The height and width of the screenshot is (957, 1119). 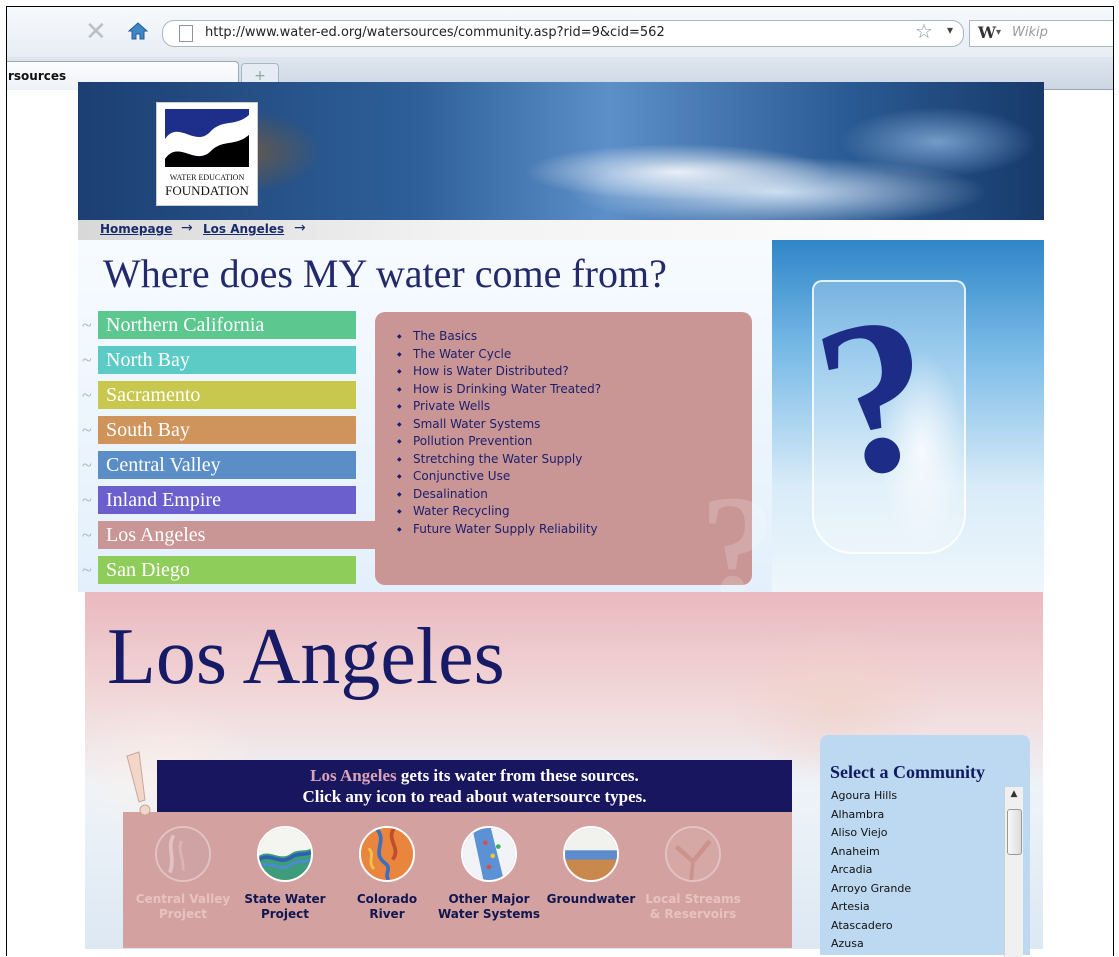 I want to click on search-box: W ▾ Wikip, so click(x=1041, y=33).